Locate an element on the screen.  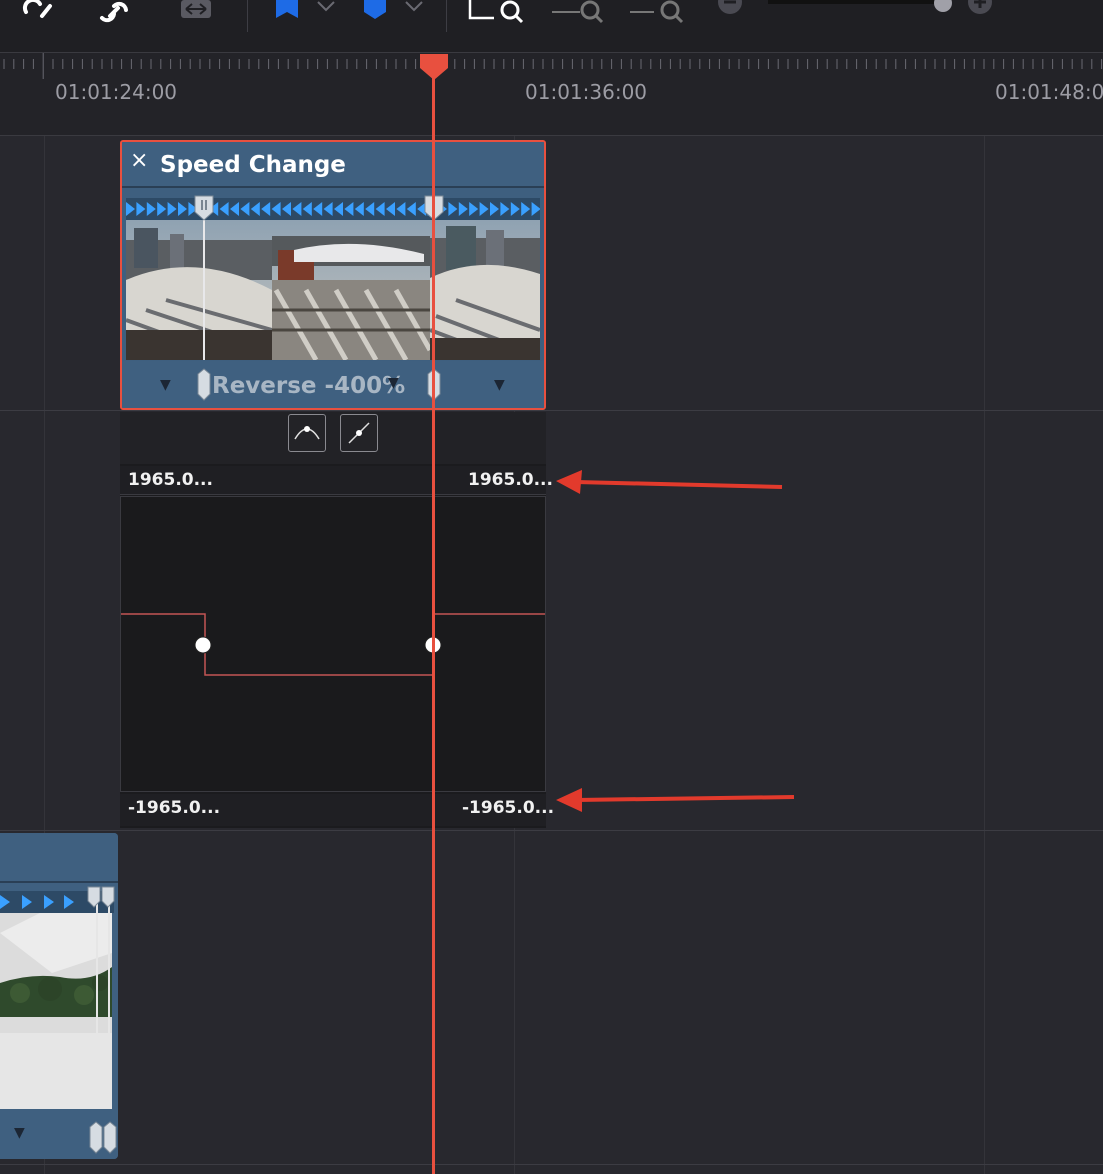
grid-line is located at coordinates (984, 655).